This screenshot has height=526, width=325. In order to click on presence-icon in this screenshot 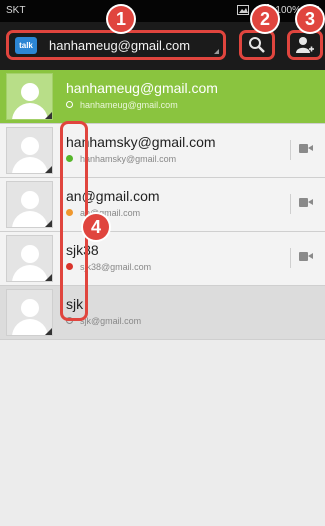, I will do `click(69, 104)`.